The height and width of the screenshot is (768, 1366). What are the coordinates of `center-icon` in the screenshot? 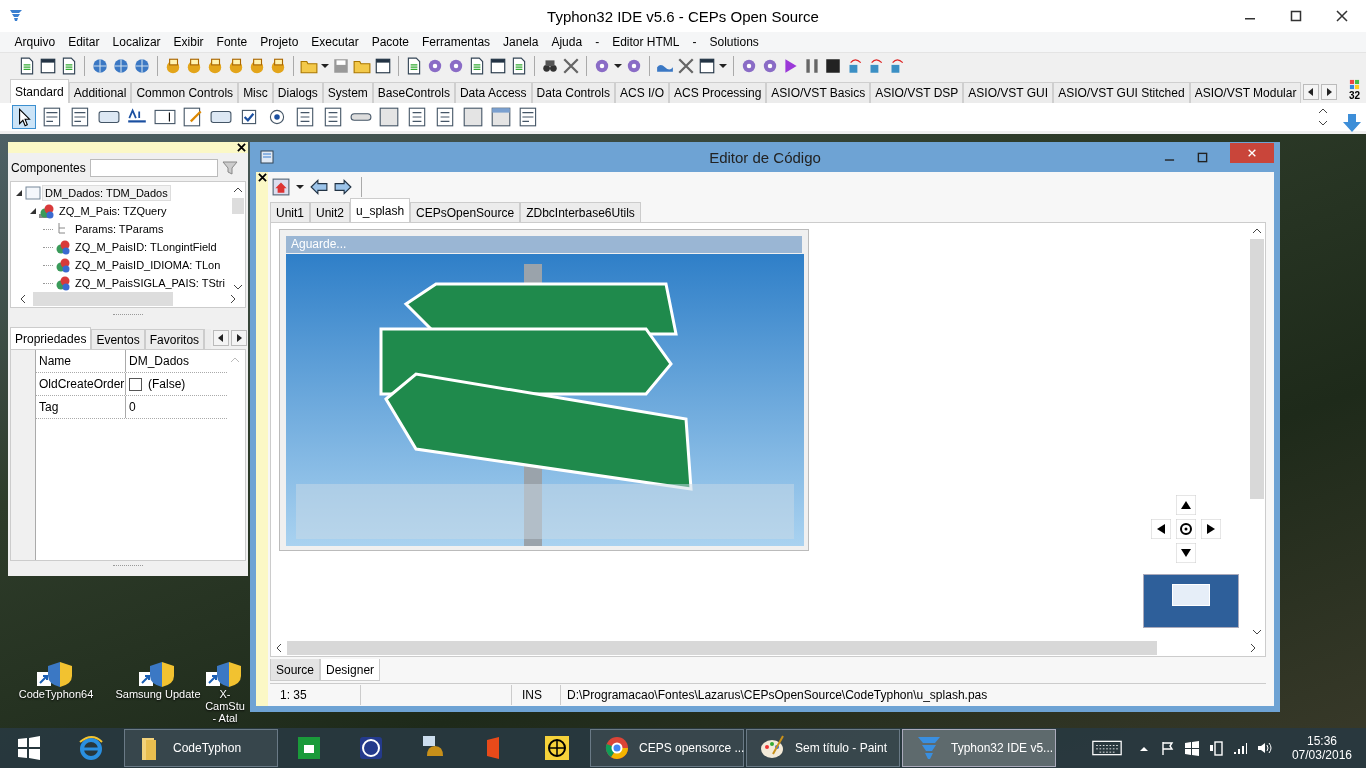 It's located at (1186, 529).